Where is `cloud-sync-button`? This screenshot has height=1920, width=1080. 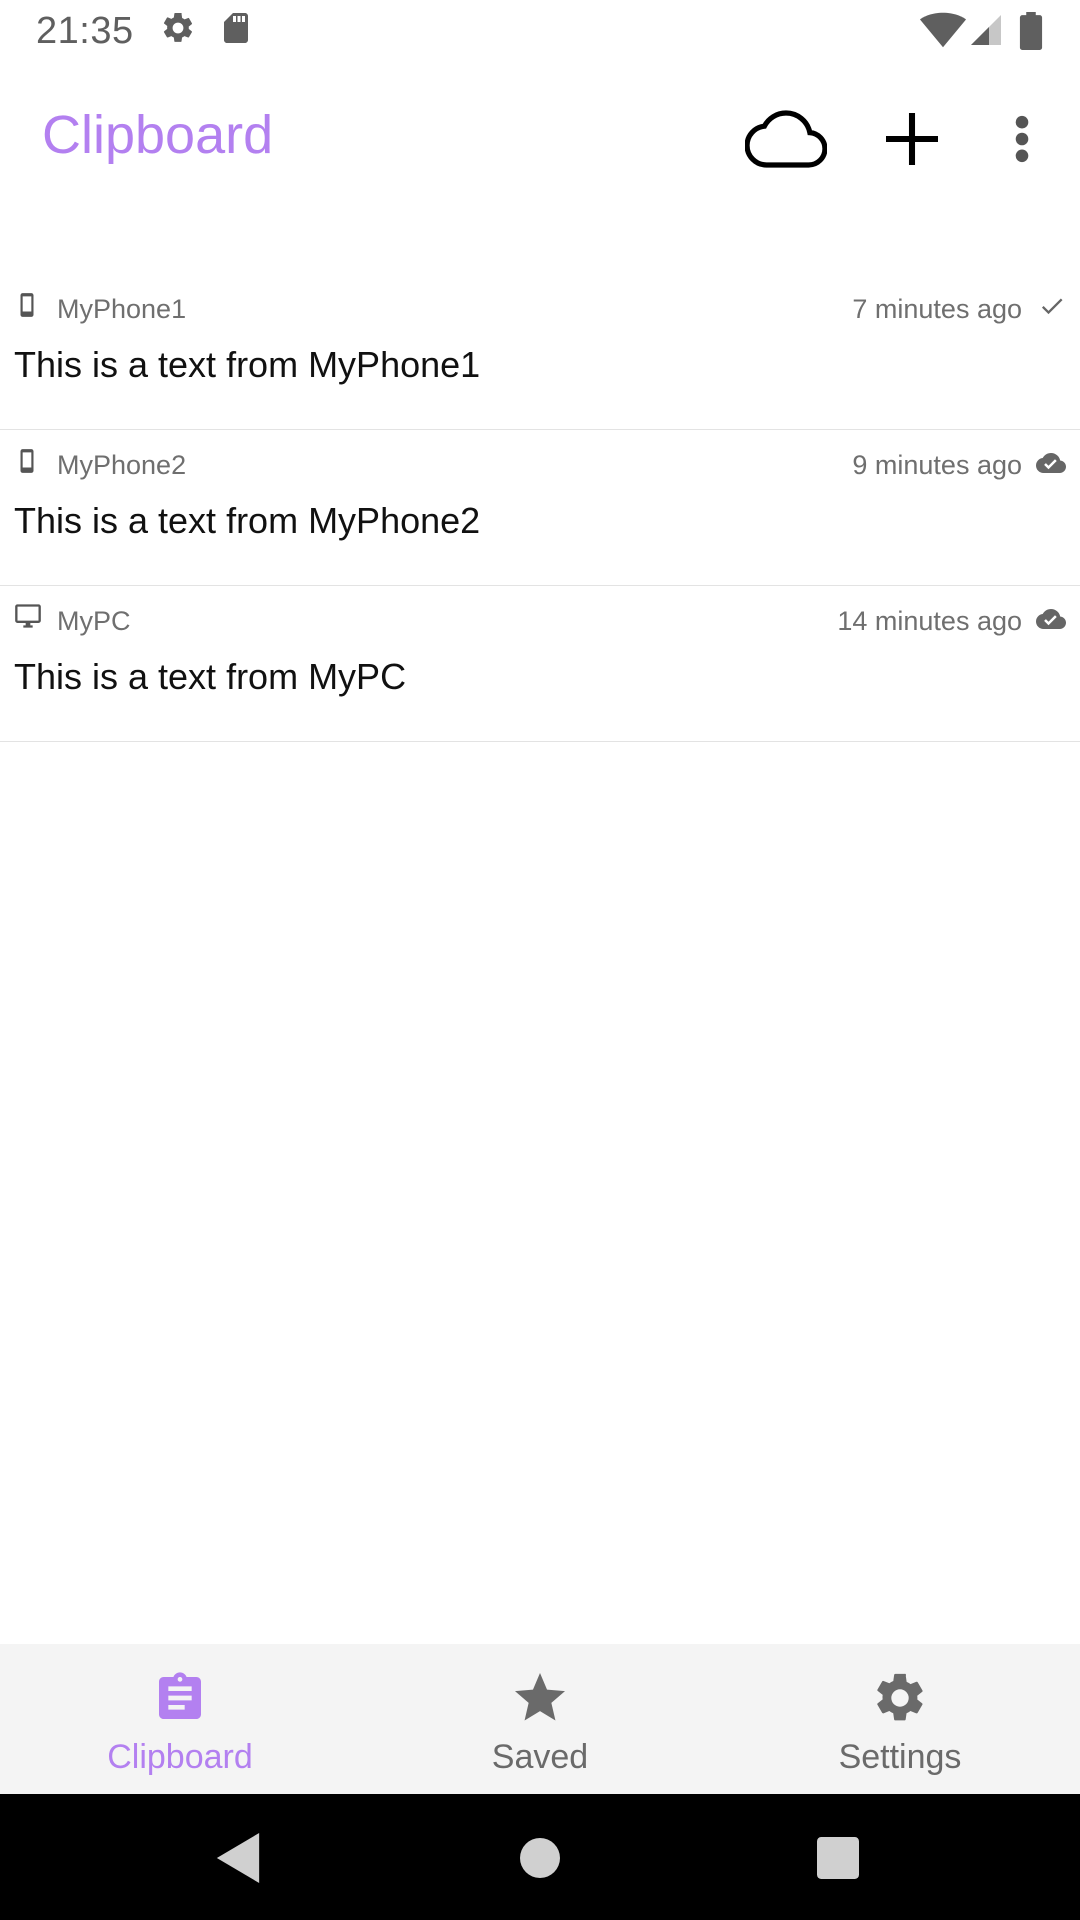
cloud-sync-button is located at coordinates (786, 140).